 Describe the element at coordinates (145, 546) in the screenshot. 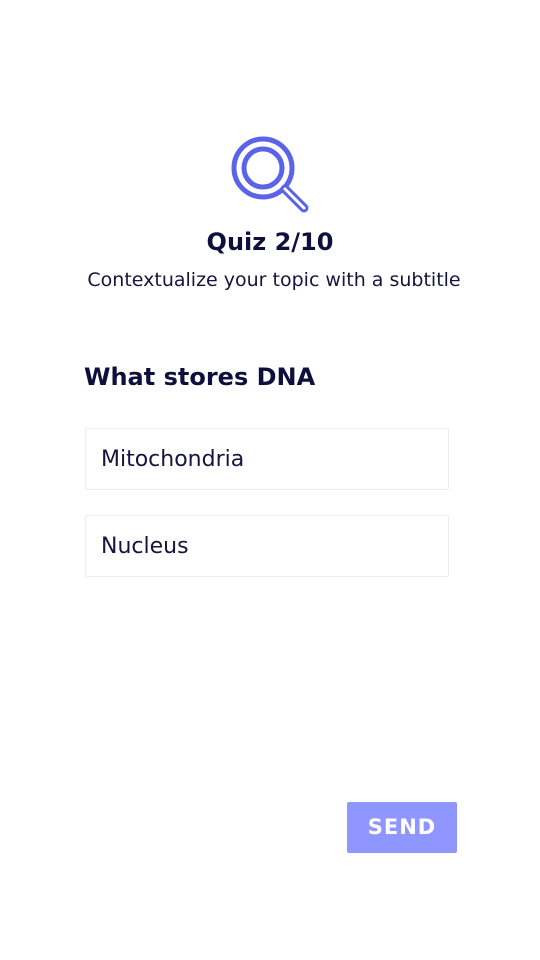

I see `answer-option-label: Nucleus` at that location.